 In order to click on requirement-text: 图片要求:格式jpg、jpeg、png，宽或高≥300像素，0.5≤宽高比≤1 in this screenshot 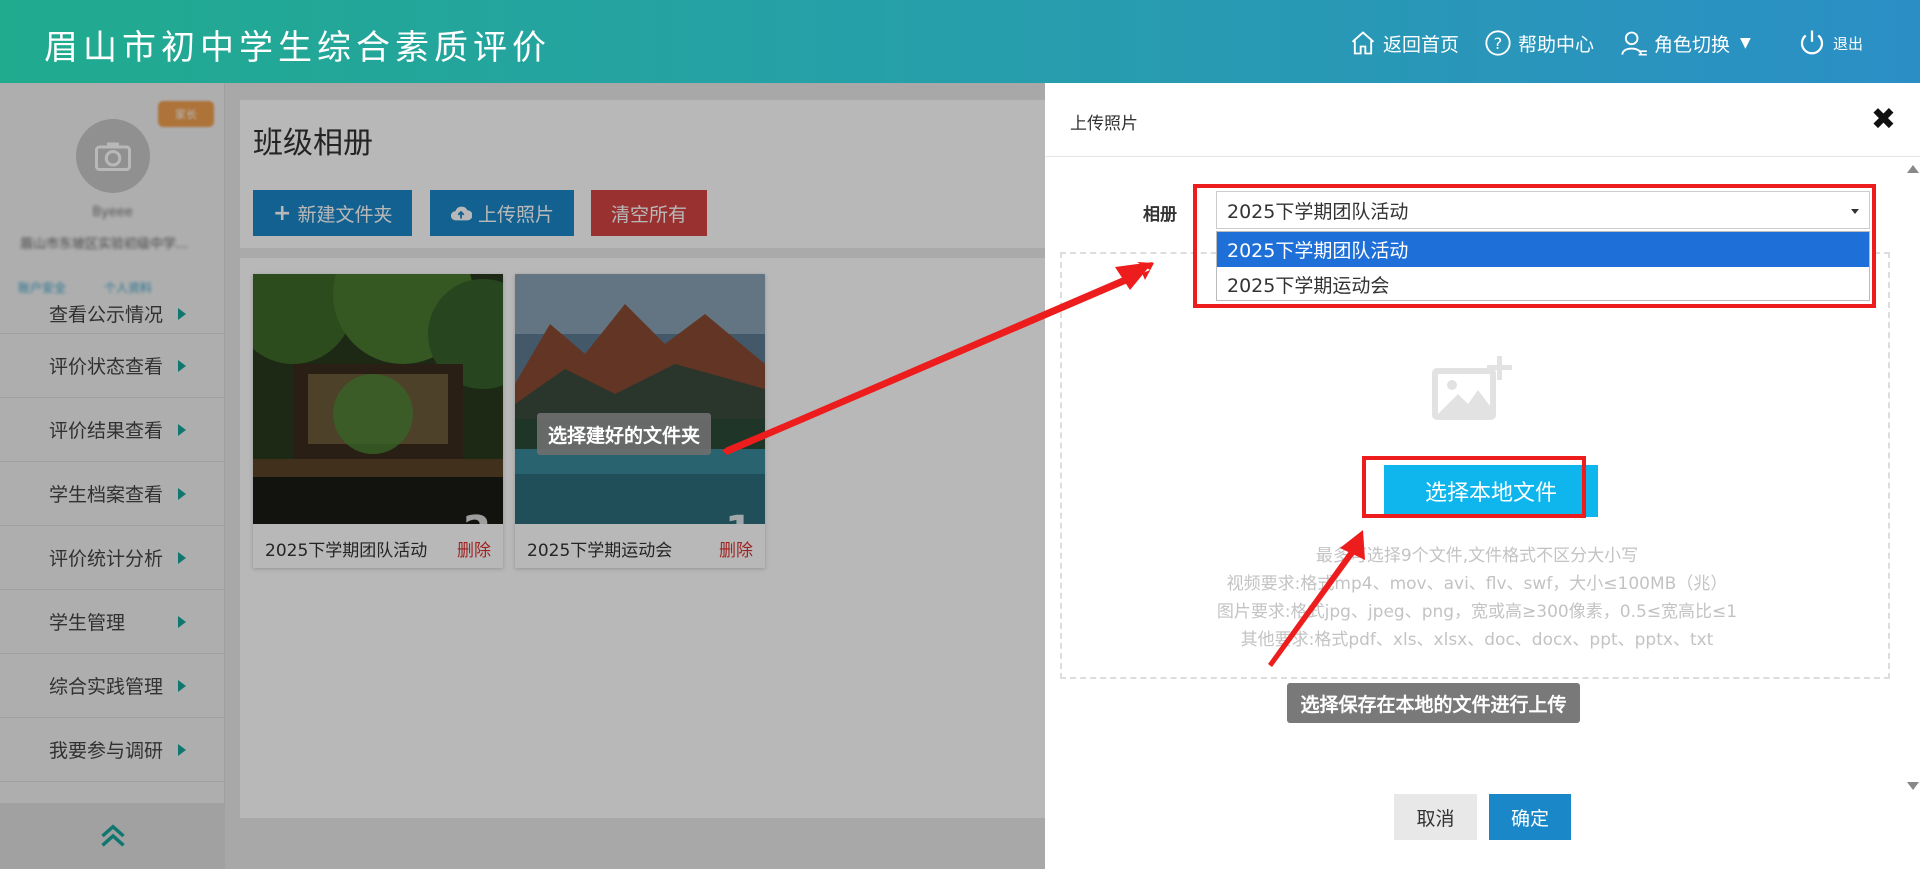, I will do `click(1477, 612)`.